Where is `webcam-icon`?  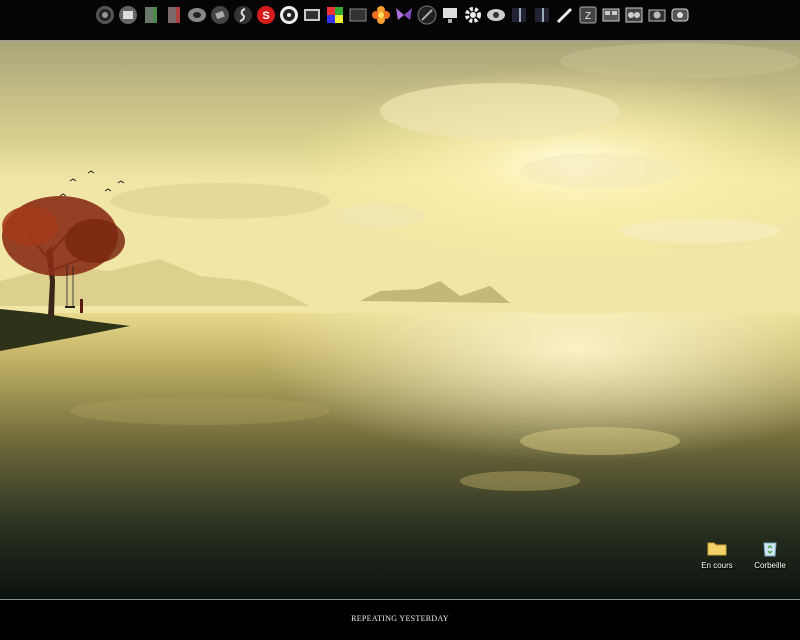 webcam-icon is located at coordinates (680, 15).